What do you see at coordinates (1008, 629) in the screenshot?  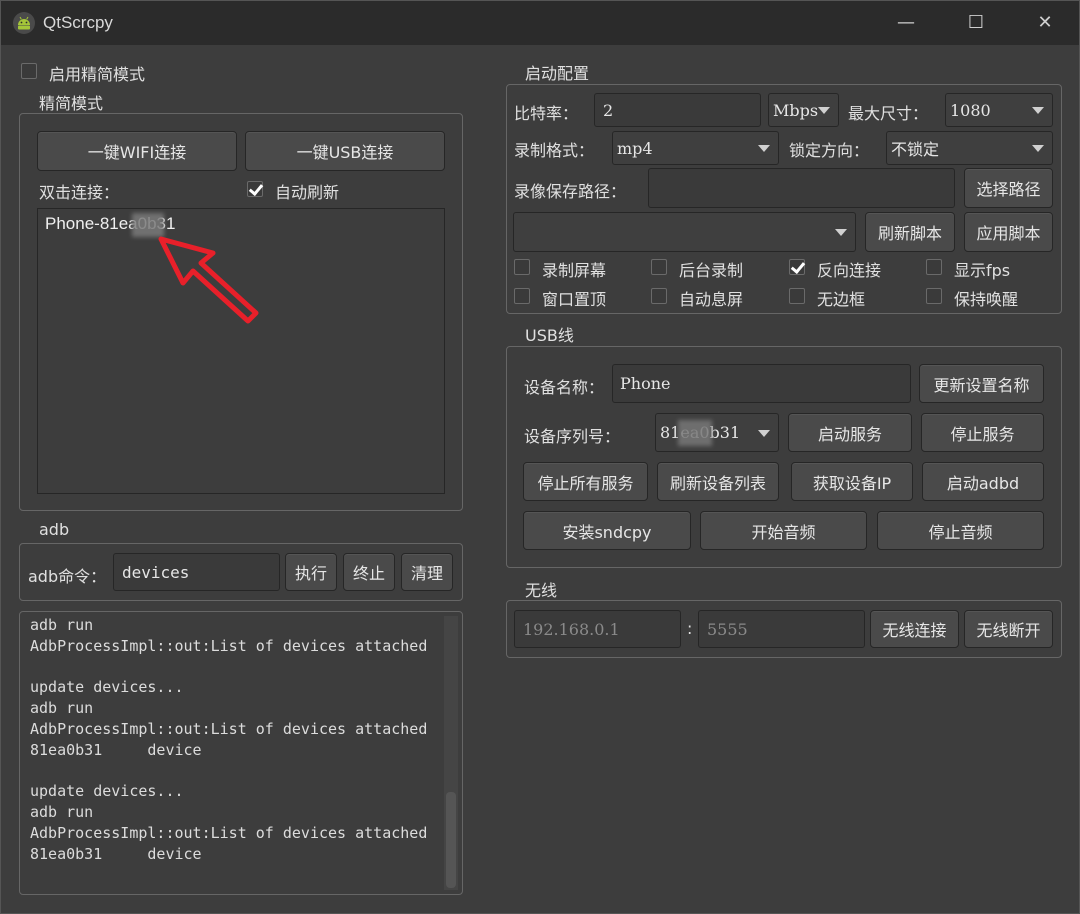 I see `wireless-disconnect-button: 无线断开` at bounding box center [1008, 629].